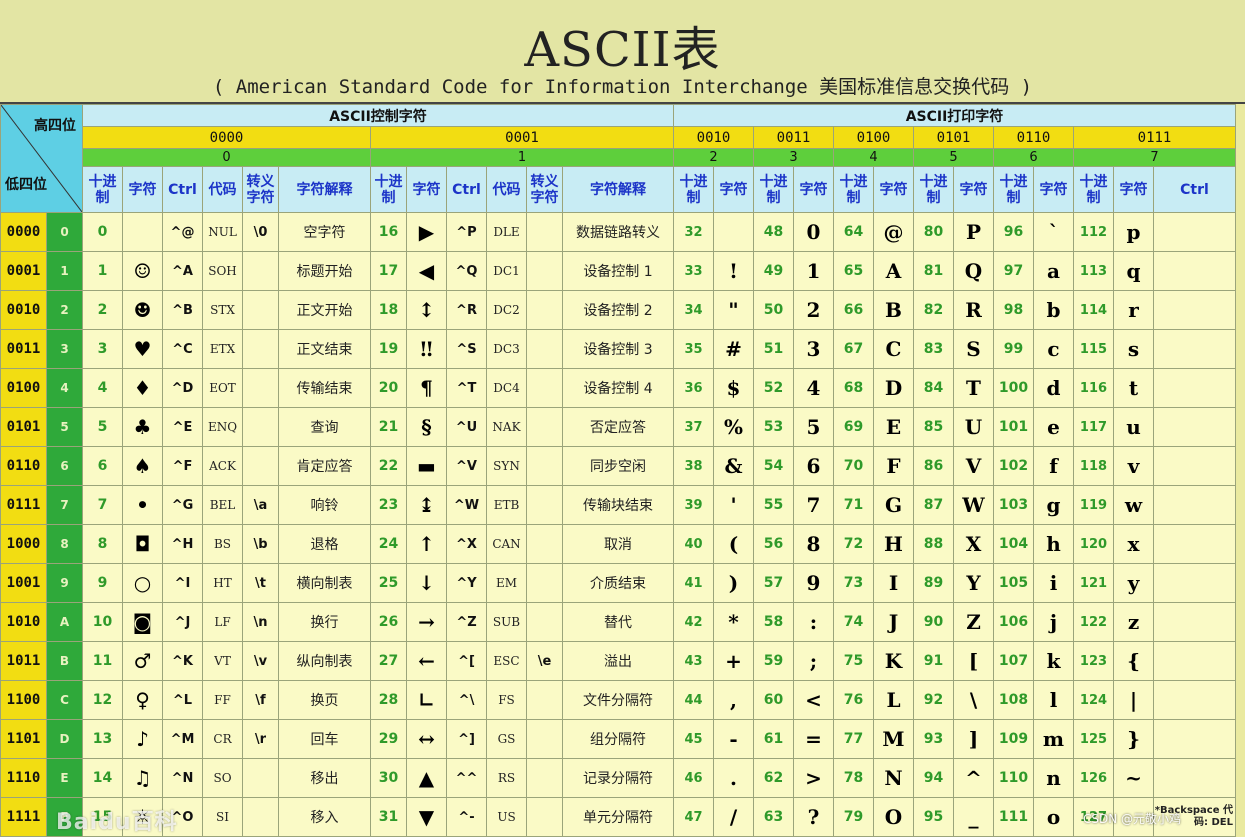 The width and height of the screenshot is (1245, 837). What do you see at coordinates (1133, 310) in the screenshot?
I see `print-char: r` at bounding box center [1133, 310].